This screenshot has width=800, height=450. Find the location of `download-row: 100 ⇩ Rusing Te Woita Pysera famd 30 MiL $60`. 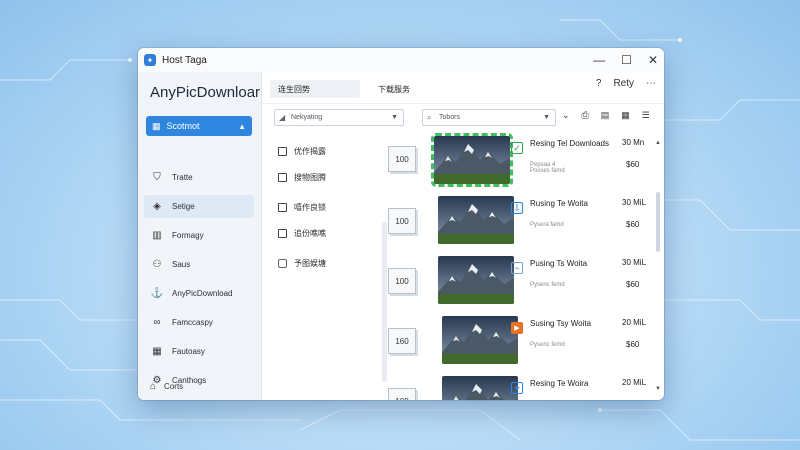

download-row: 100 ⇩ Rusing Te Woita Pysera famd 30 MiL $60 is located at coordinates (523, 223).